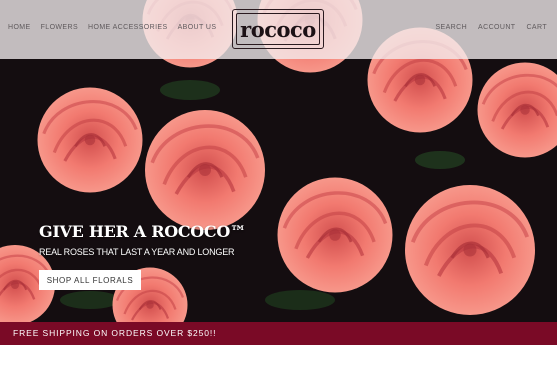 The height and width of the screenshot is (368, 557). I want to click on cart-link: CART, so click(536, 27).